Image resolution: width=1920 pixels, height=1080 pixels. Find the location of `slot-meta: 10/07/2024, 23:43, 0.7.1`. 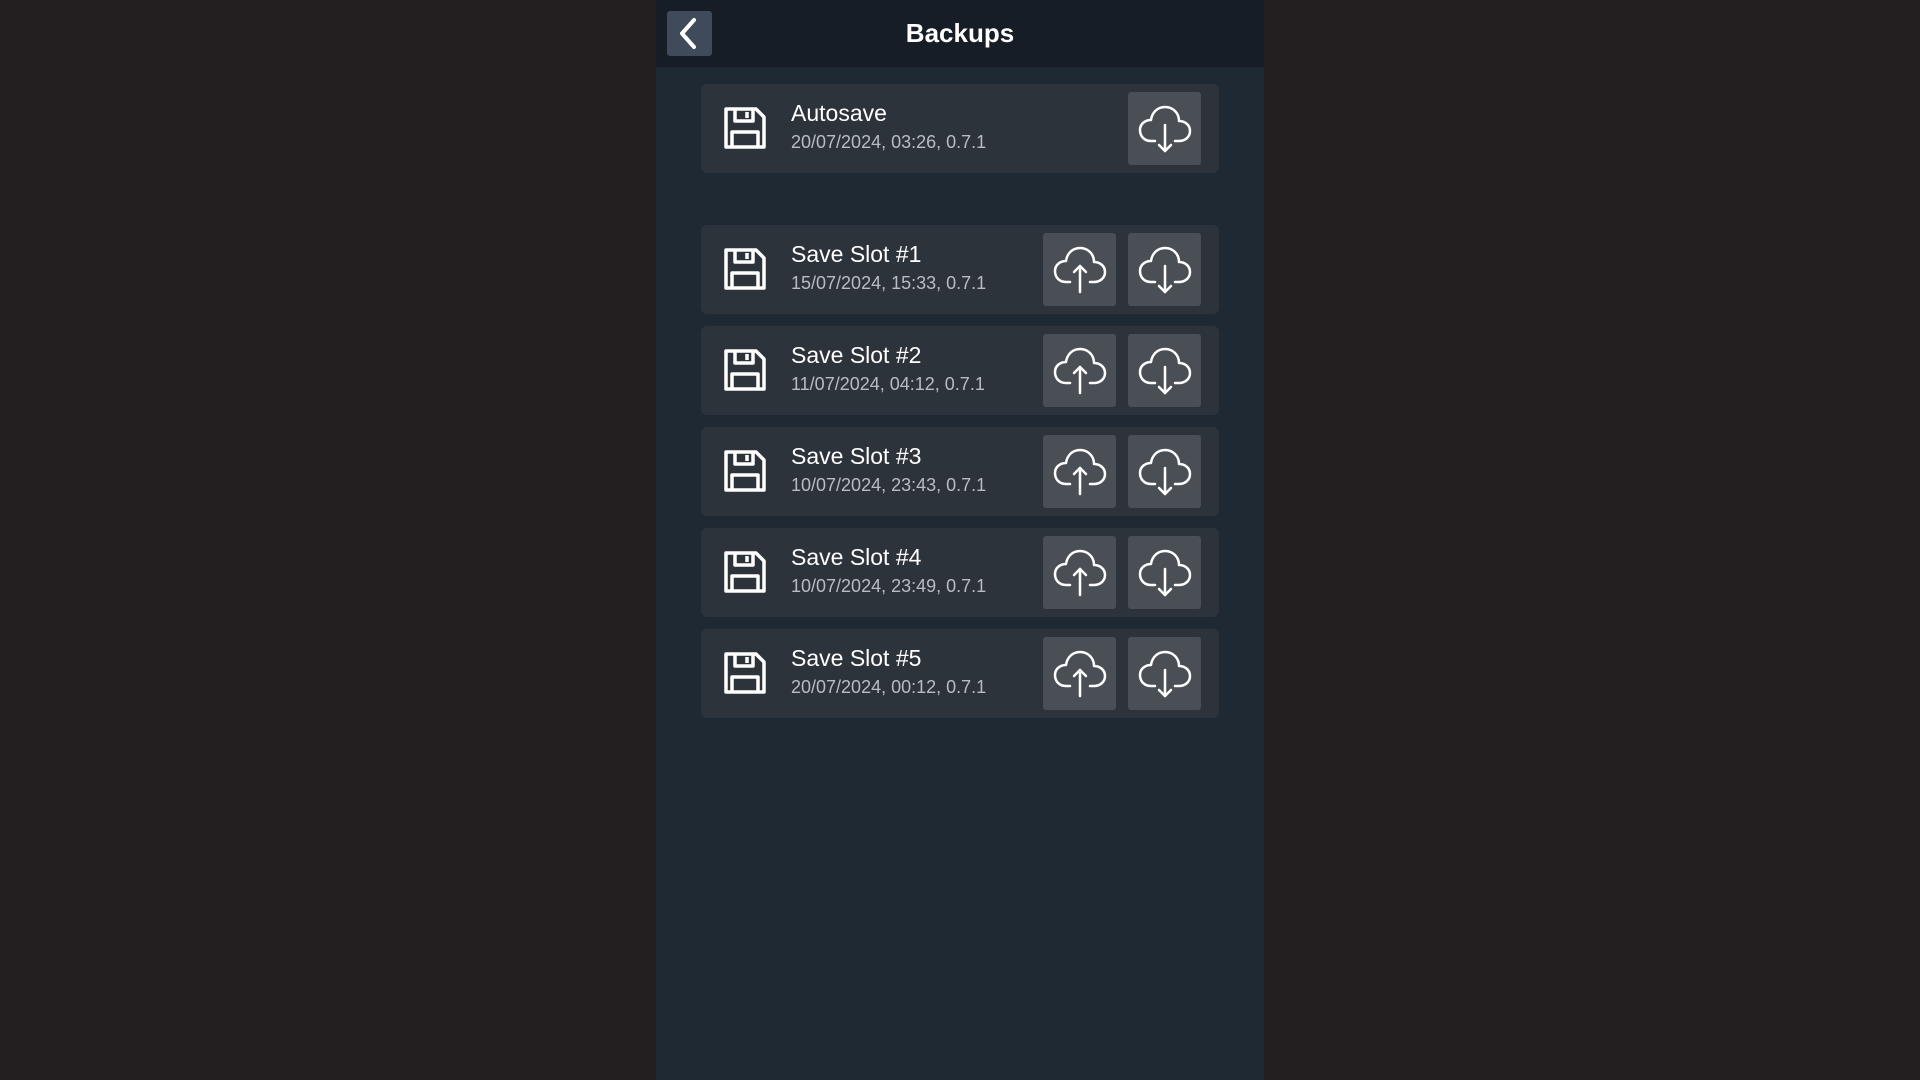

slot-meta: 10/07/2024, 23:43, 0.7.1 is located at coordinates (889, 485).